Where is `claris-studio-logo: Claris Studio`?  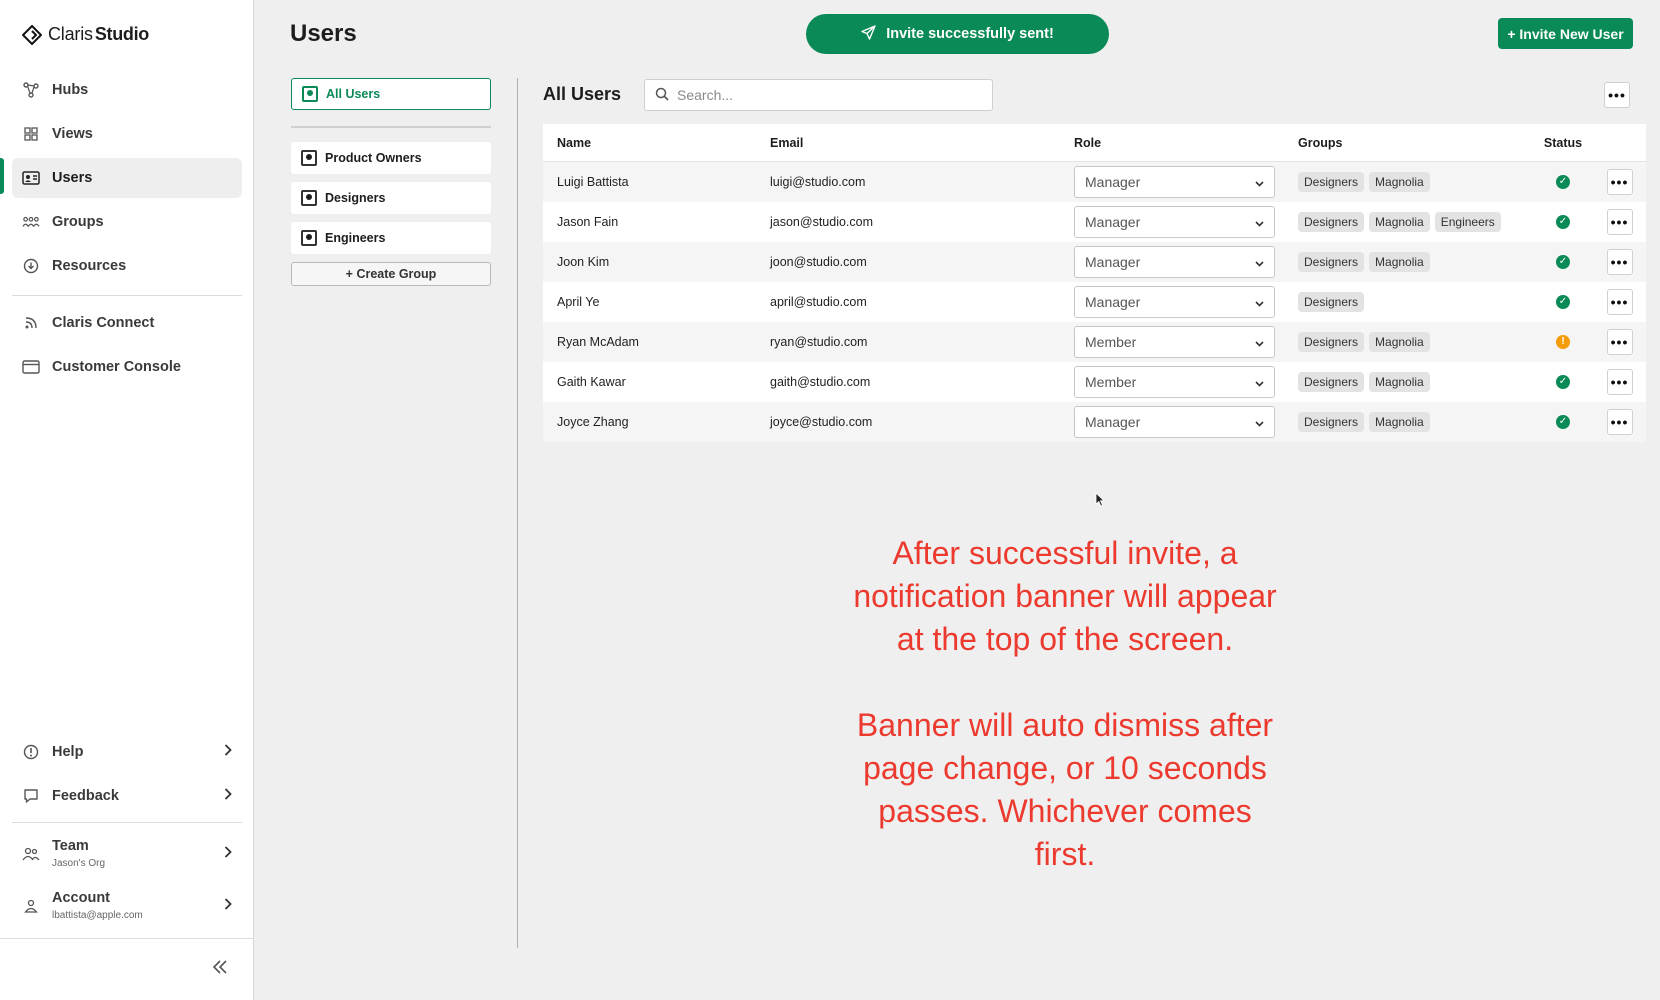 claris-studio-logo: Claris Studio is located at coordinates (85, 34).